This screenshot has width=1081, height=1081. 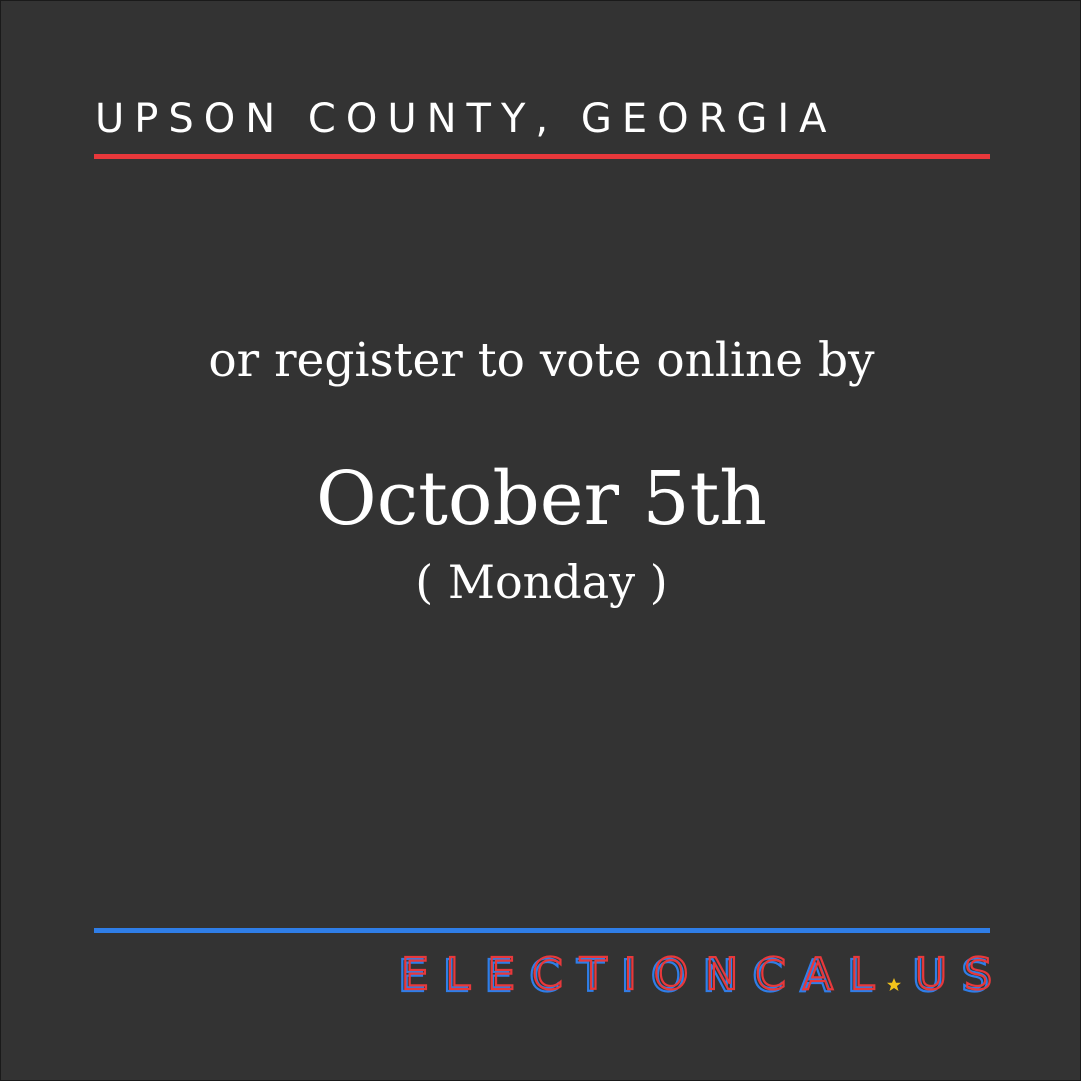 I want to click on top-divider, so click(x=542, y=156).